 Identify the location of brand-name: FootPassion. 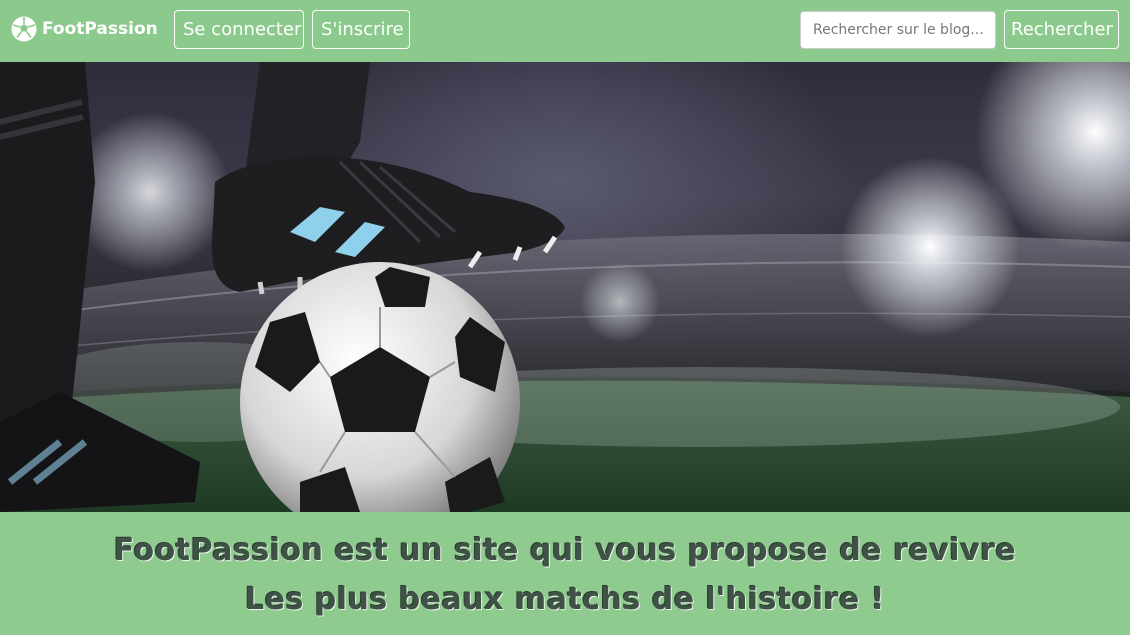
(100, 29).